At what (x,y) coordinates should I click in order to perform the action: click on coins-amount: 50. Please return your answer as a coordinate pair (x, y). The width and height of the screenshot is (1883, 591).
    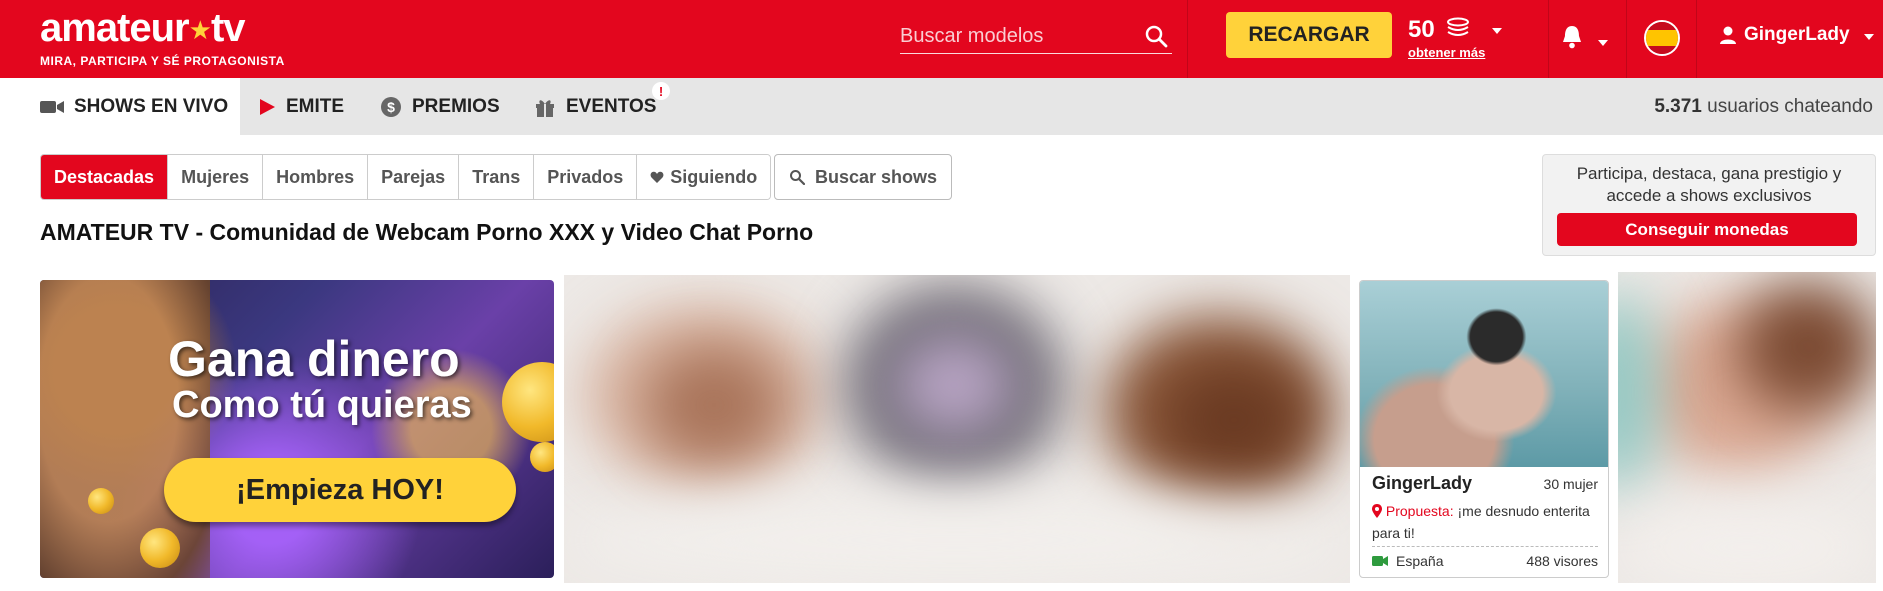
    Looking at the image, I should click on (1421, 29).